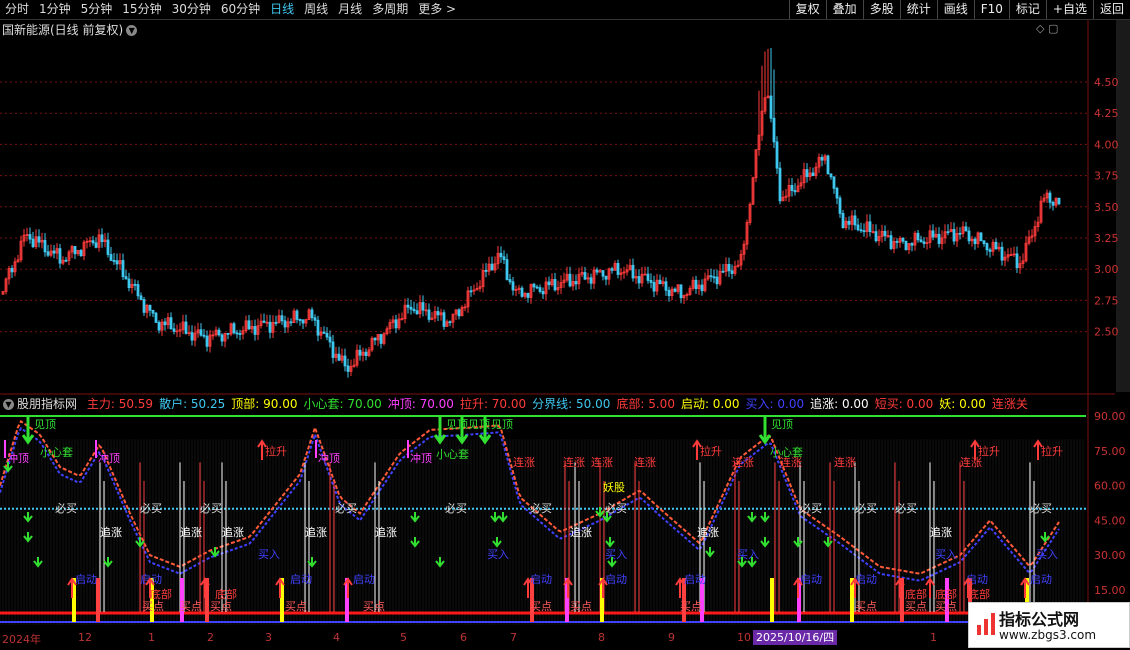 The image size is (1130, 650). I want to click on x-axis-label: 5, so click(403, 637).